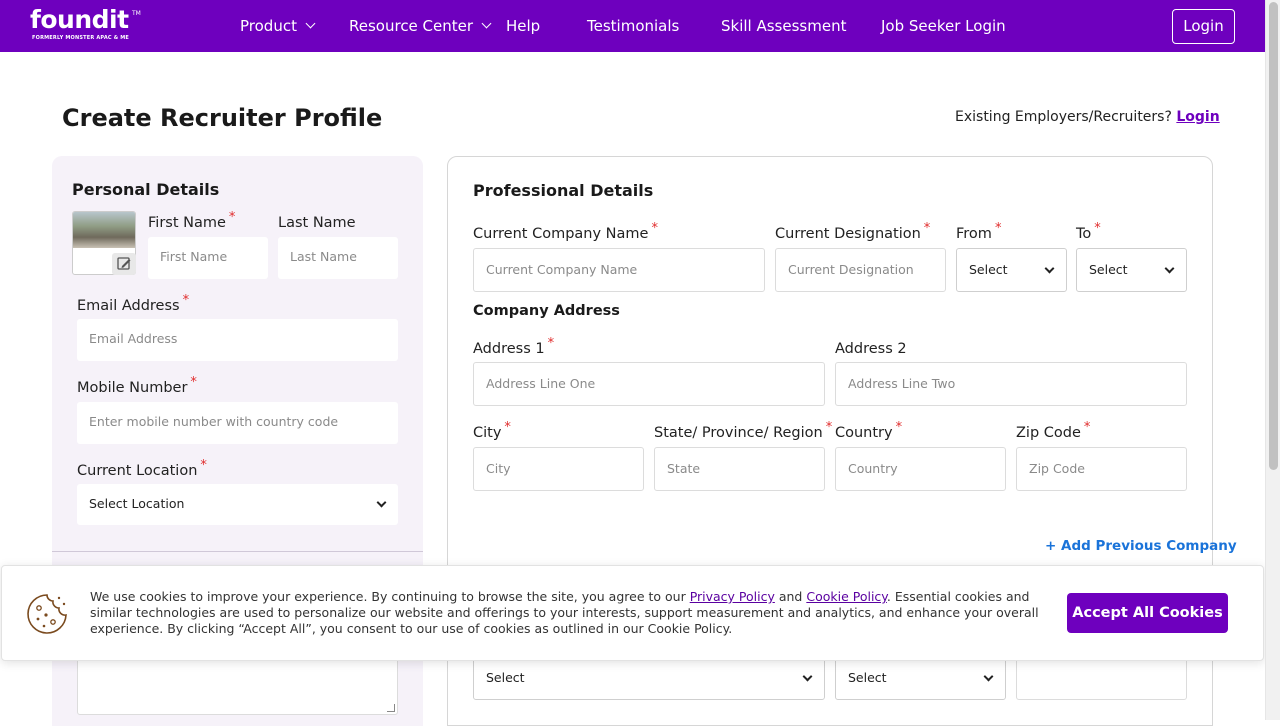 Image resolution: width=1280 pixels, height=726 pixels. What do you see at coordinates (558, 469) in the screenshot?
I see `city-input: City` at bounding box center [558, 469].